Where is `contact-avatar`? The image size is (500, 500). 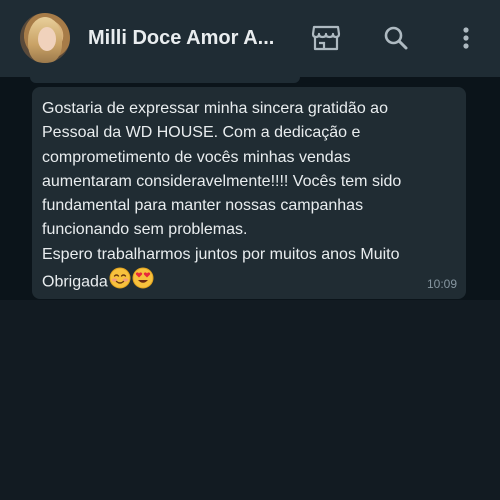
contact-avatar is located at coordinates (45, 38).